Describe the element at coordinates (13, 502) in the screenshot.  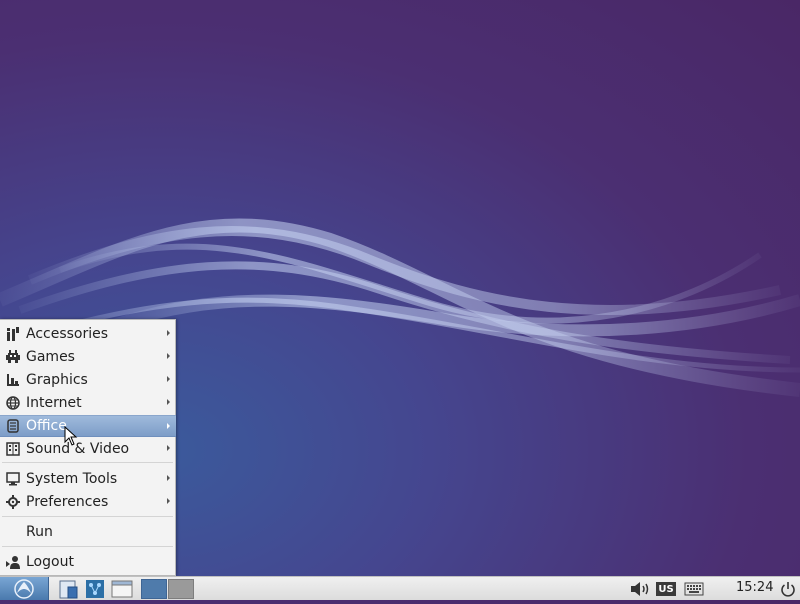
I see `preferences-icon` at that location.